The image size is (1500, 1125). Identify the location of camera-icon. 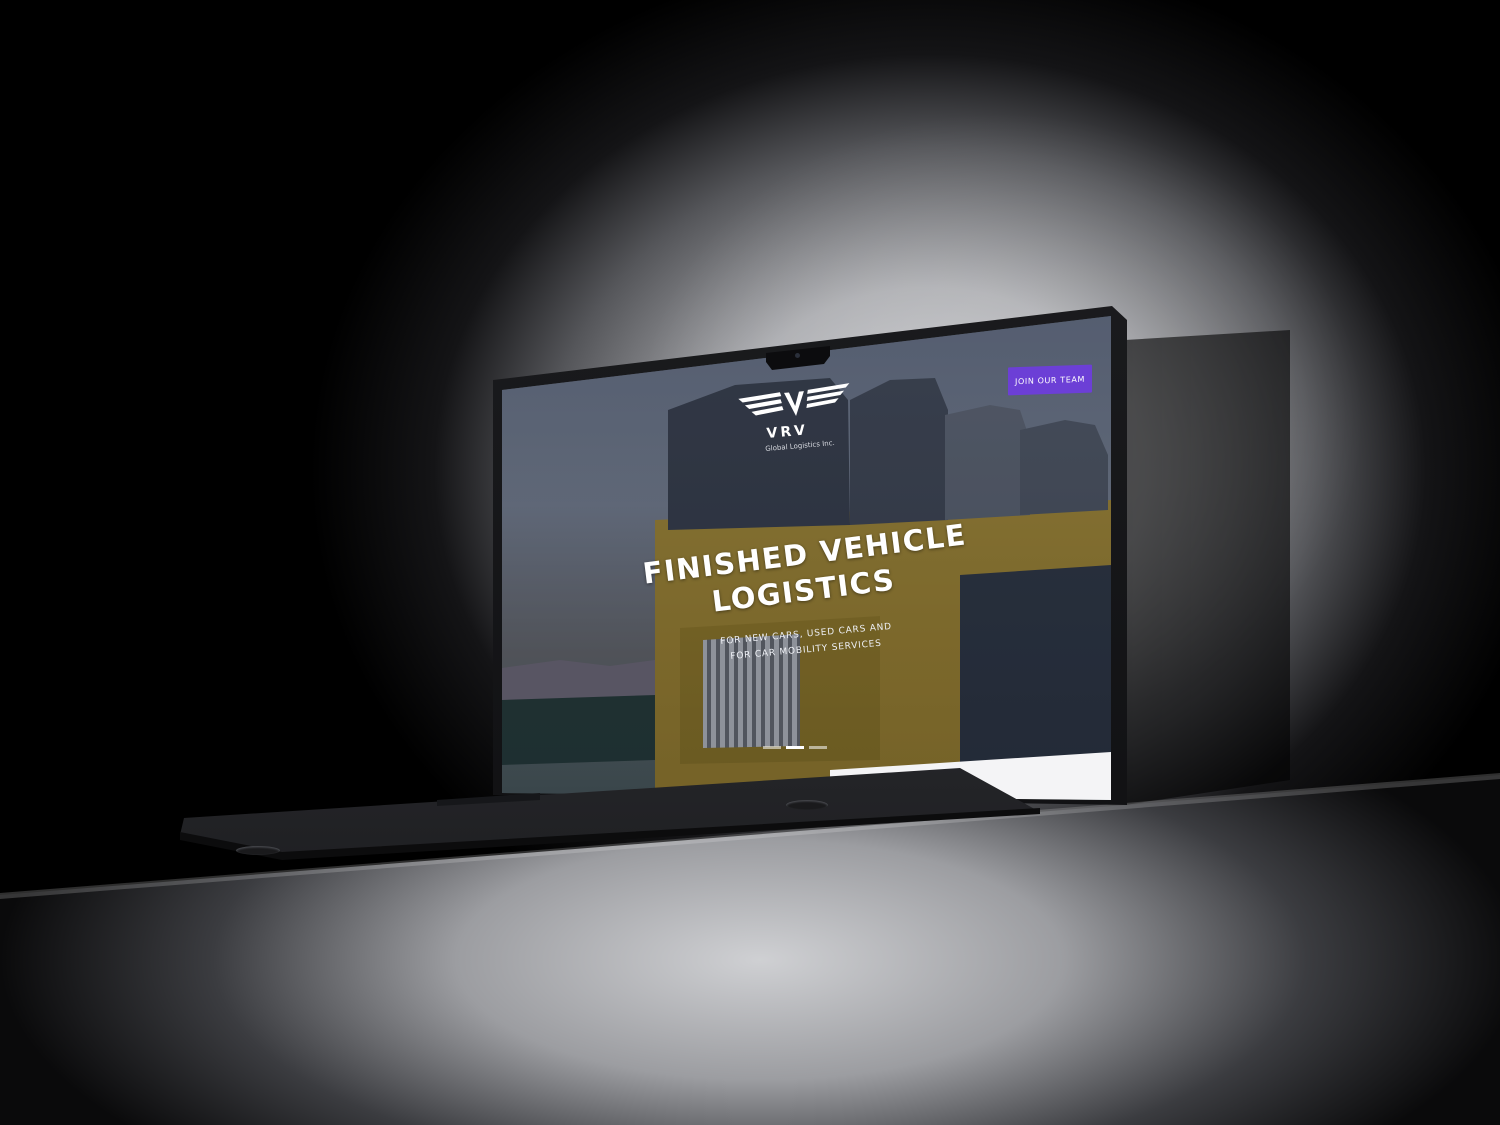
(797, 355).